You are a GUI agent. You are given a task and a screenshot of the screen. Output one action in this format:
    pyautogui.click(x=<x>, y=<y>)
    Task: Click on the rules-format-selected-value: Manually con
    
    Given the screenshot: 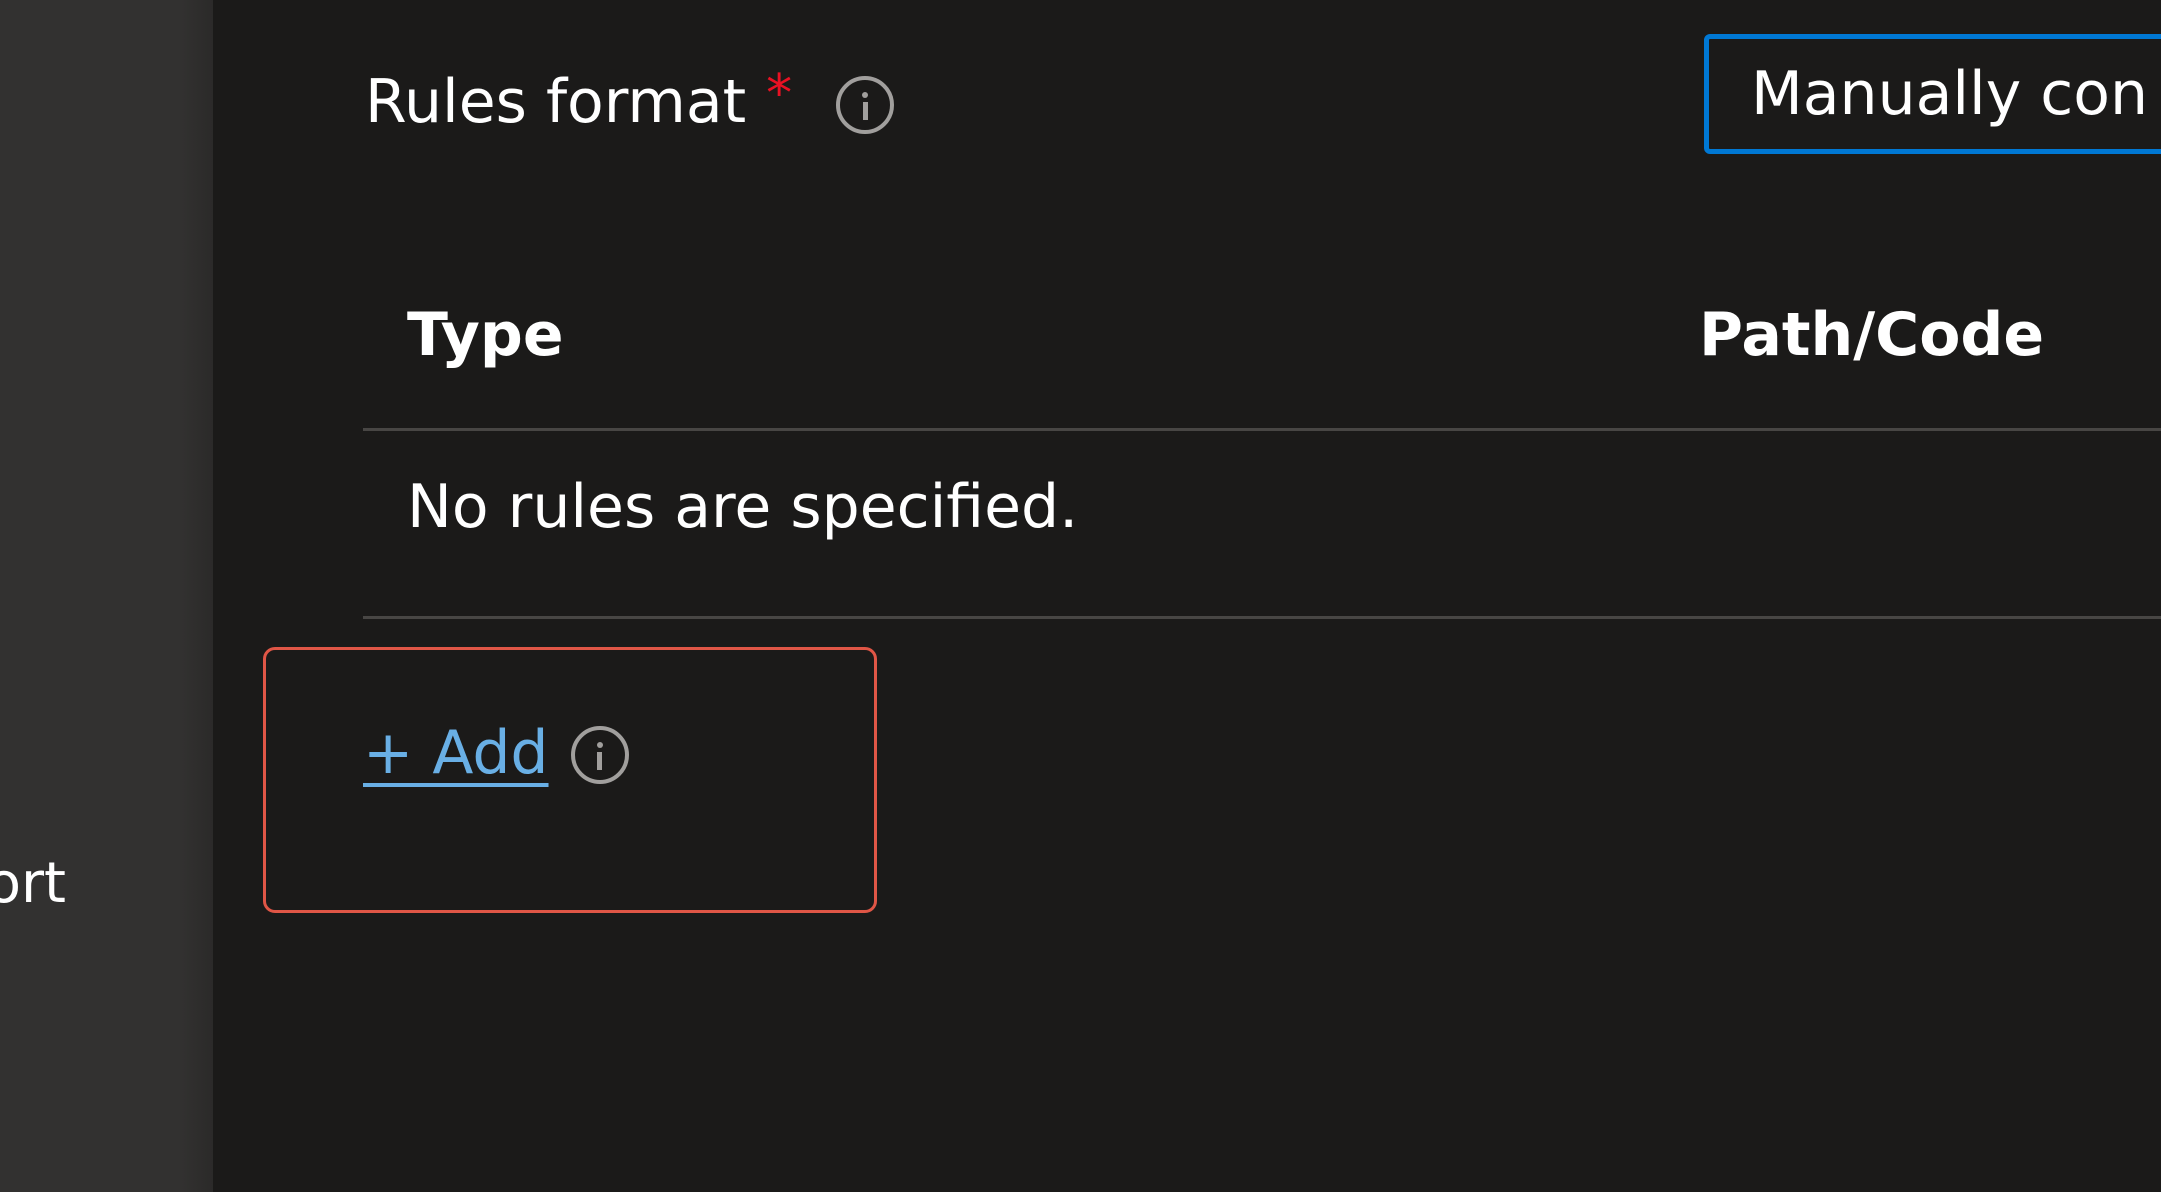 What is the action you would take?
    pyautogui.click(x=1950, y=94)
    